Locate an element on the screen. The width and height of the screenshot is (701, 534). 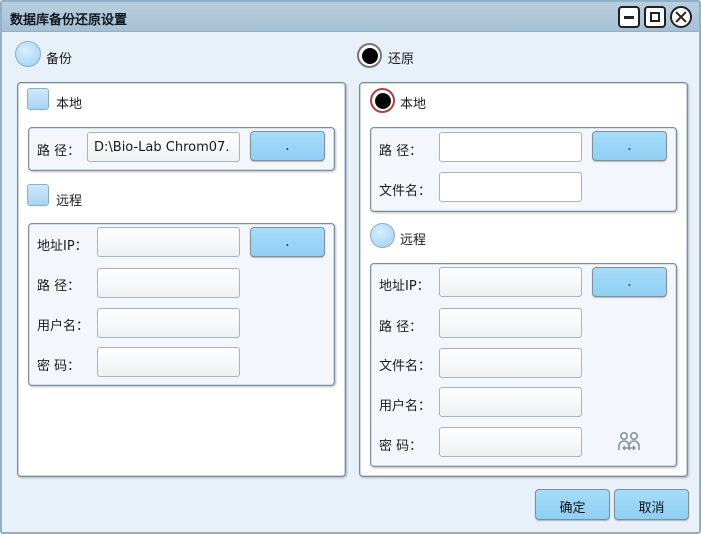
backup-local-browse-button: . is located at coordinates (287, 146).